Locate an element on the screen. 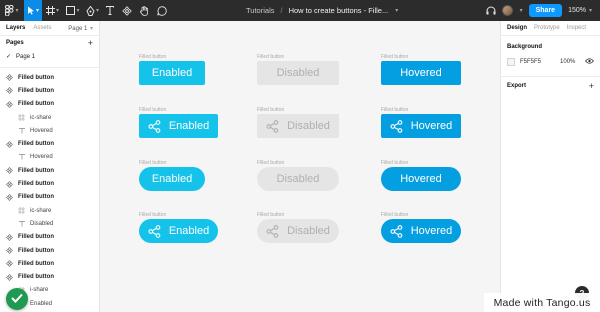 This screenshot has height=312, width=600. main-menu-button: ▾ is located at coordinates (12, 10).